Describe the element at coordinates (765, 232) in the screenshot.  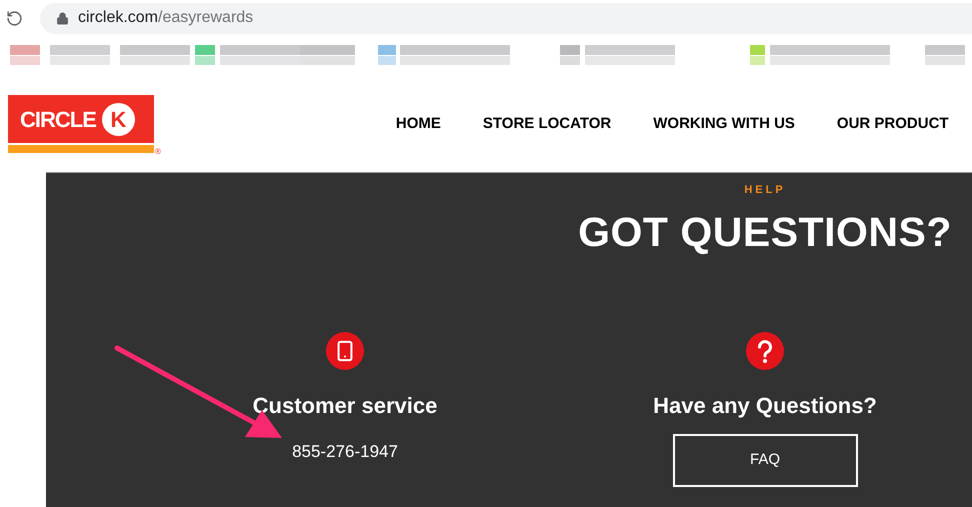
I see `help-title: GOT QUESTIONS?` at that location.